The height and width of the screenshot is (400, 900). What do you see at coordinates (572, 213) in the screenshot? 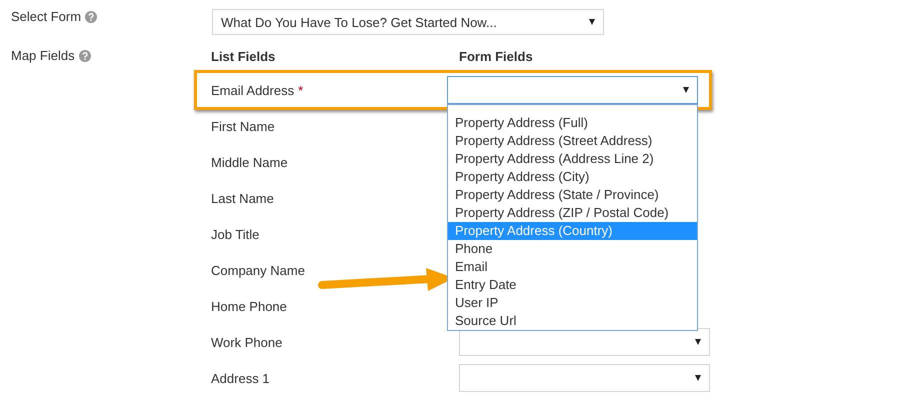
I see `dropdown-option: Property Address (ZIP / Postal Code)` at bounding box center [572, 213].